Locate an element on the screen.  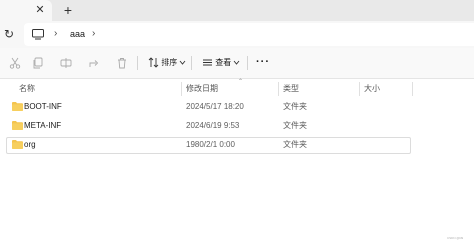
copy-icon is located at coordinates (38, 63).